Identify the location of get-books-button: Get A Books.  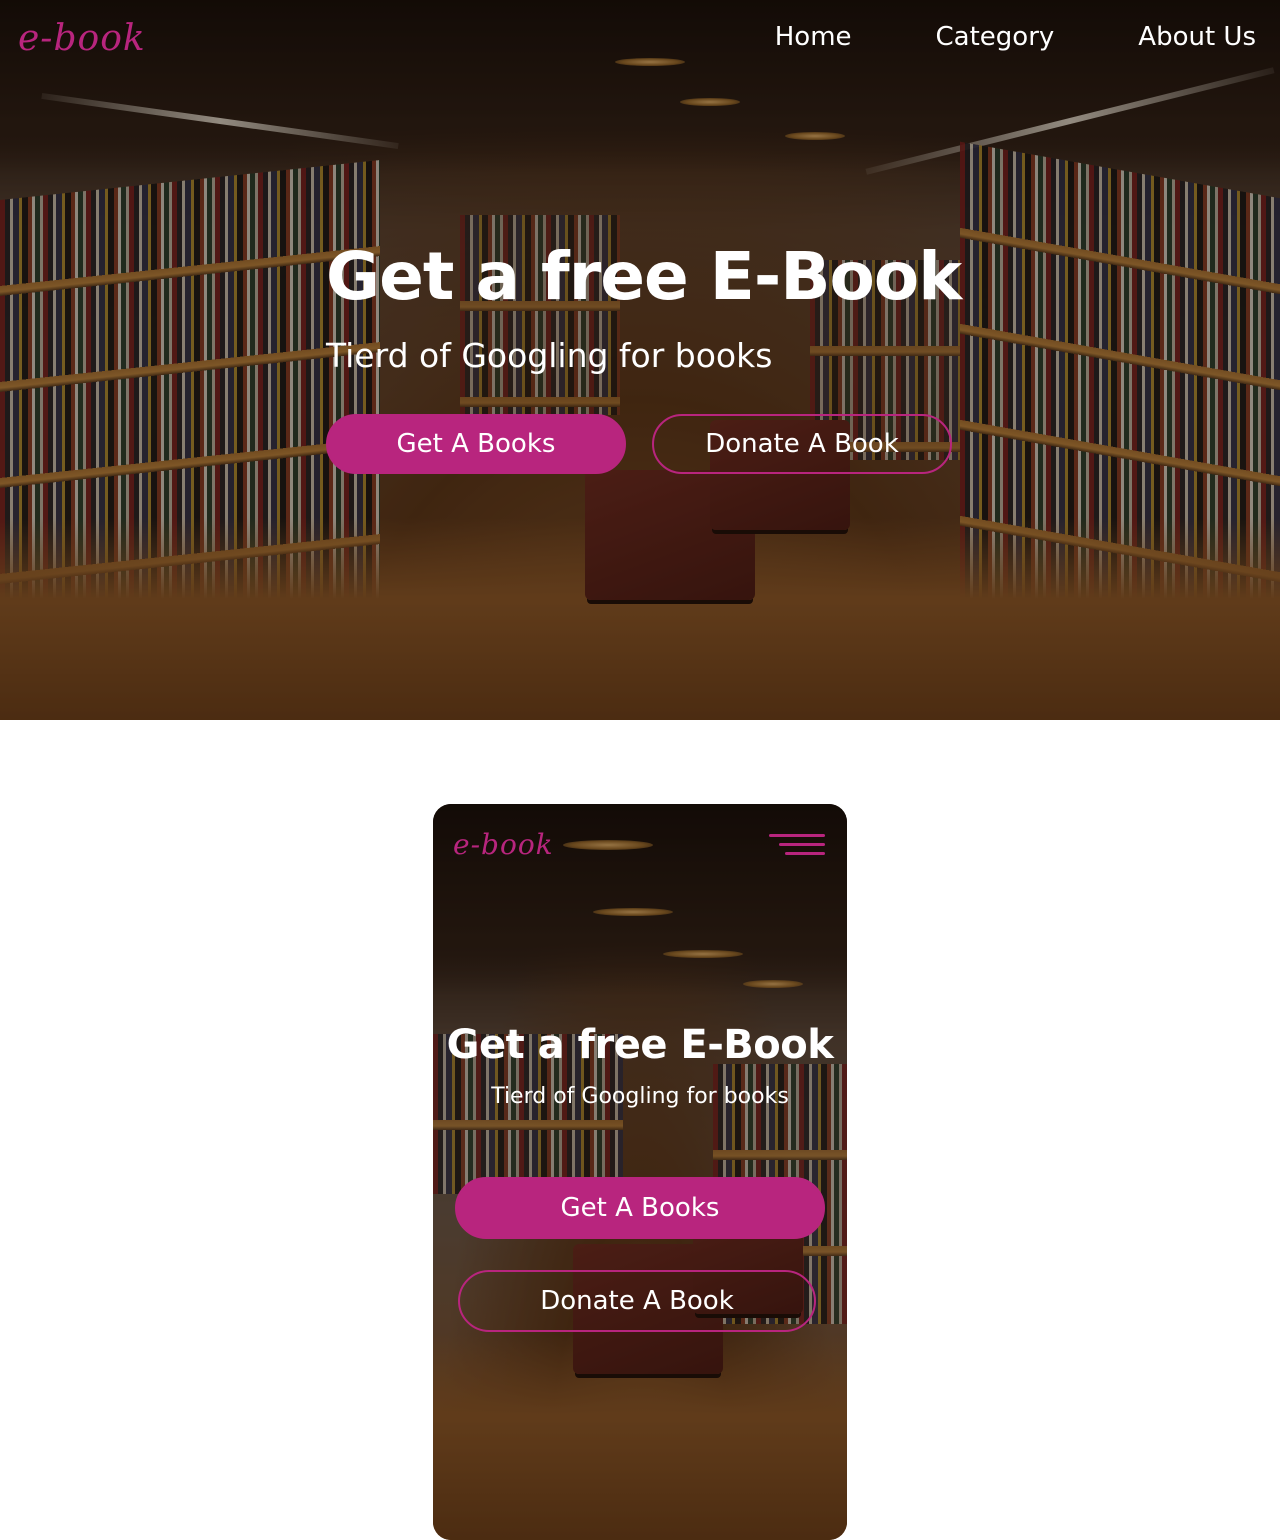
(476, 444).